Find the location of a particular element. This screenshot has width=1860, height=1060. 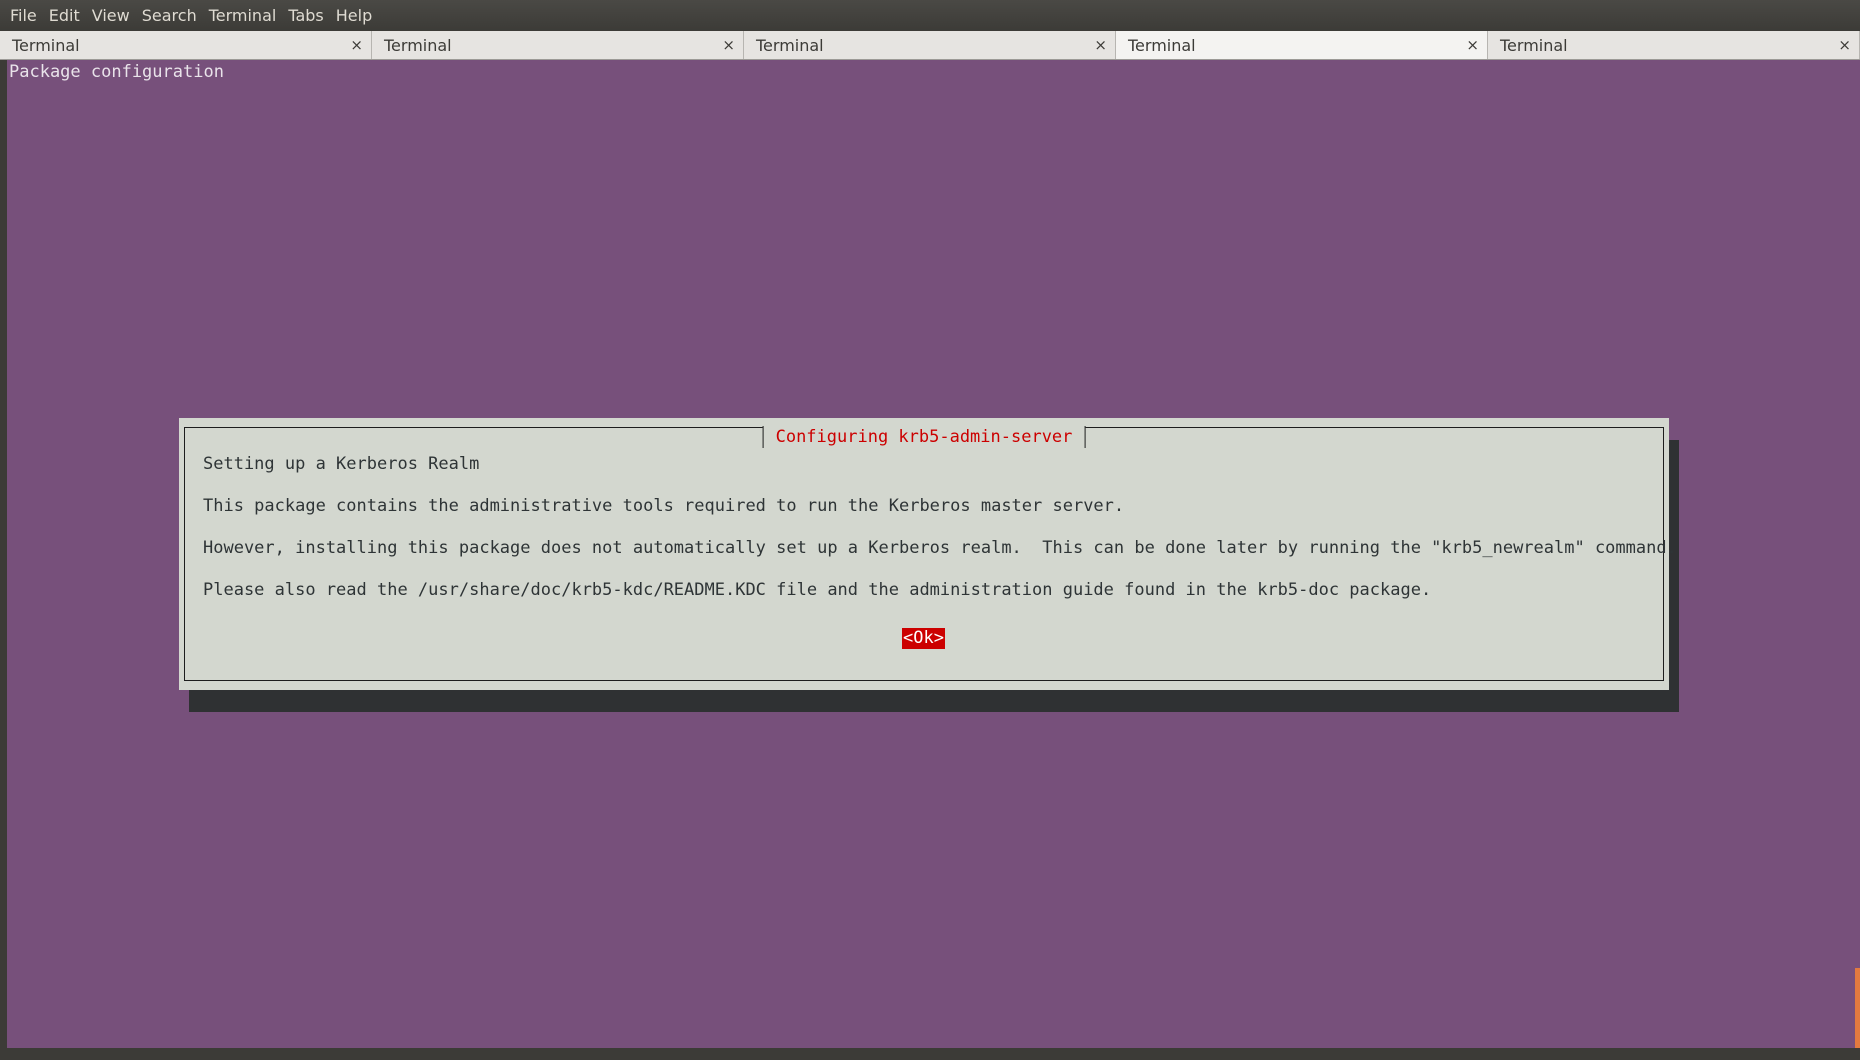

window-left-edge is located at coordinates (3, 554).